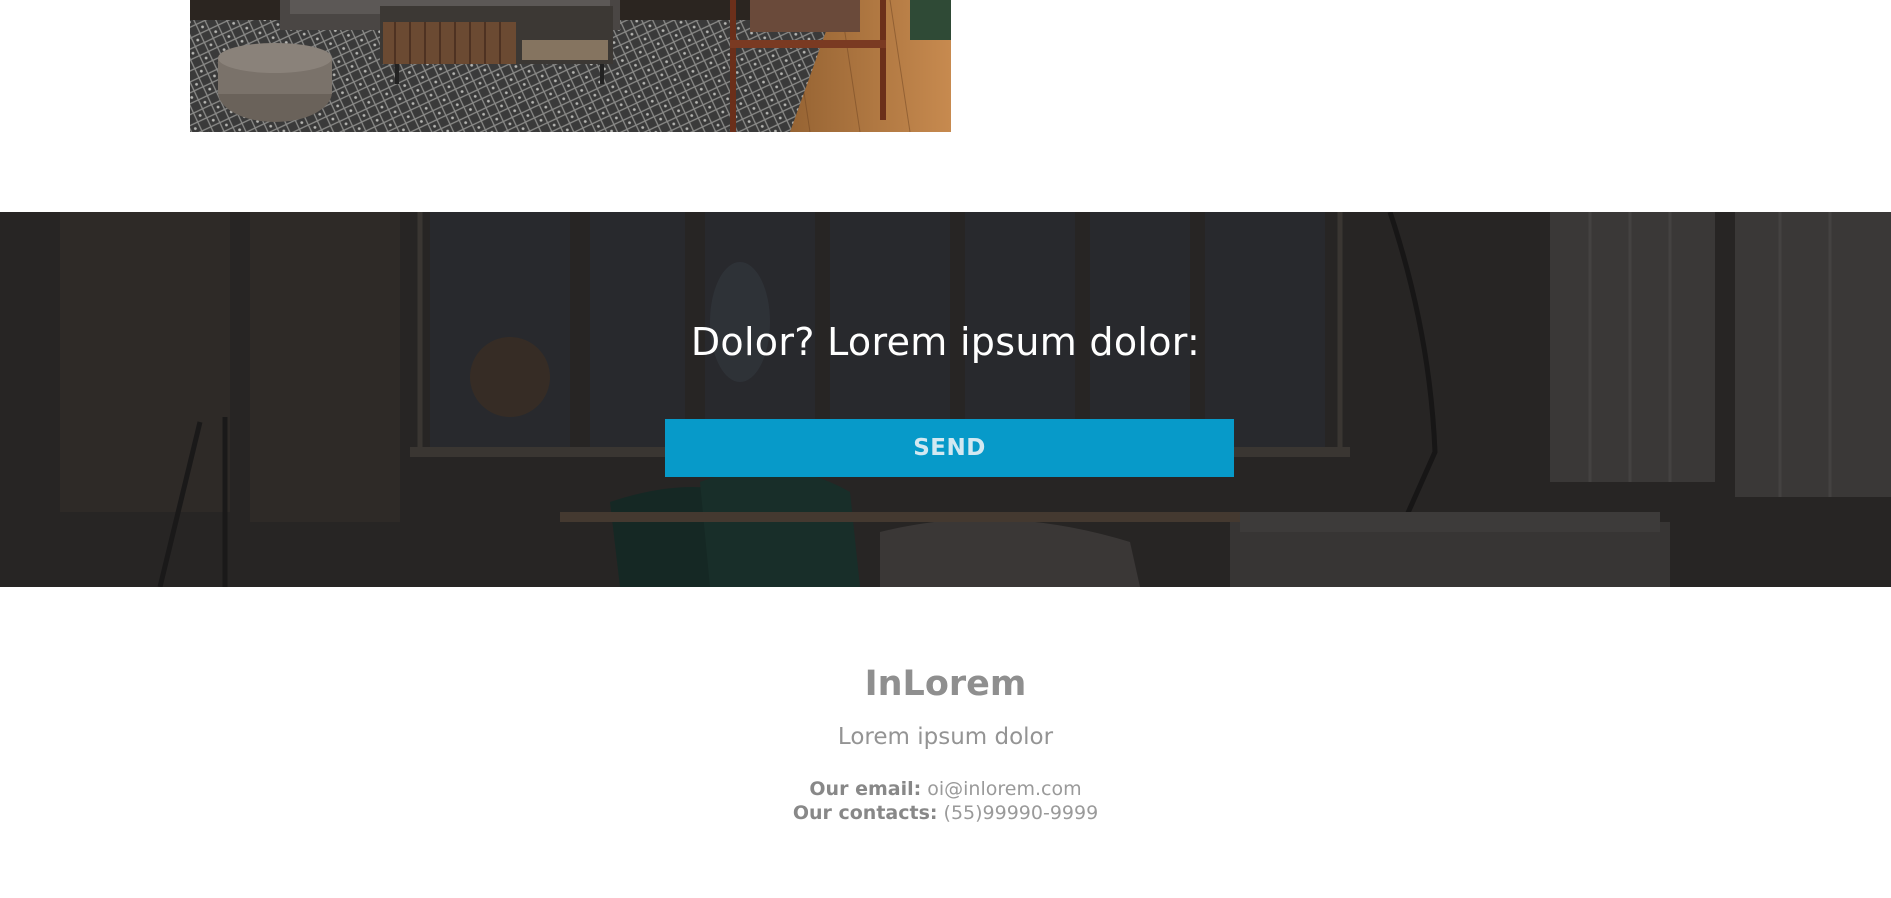 This screenshot has width=1891, height=898. I want to click on contacts-label: Our contacts:, so click(865, 813).